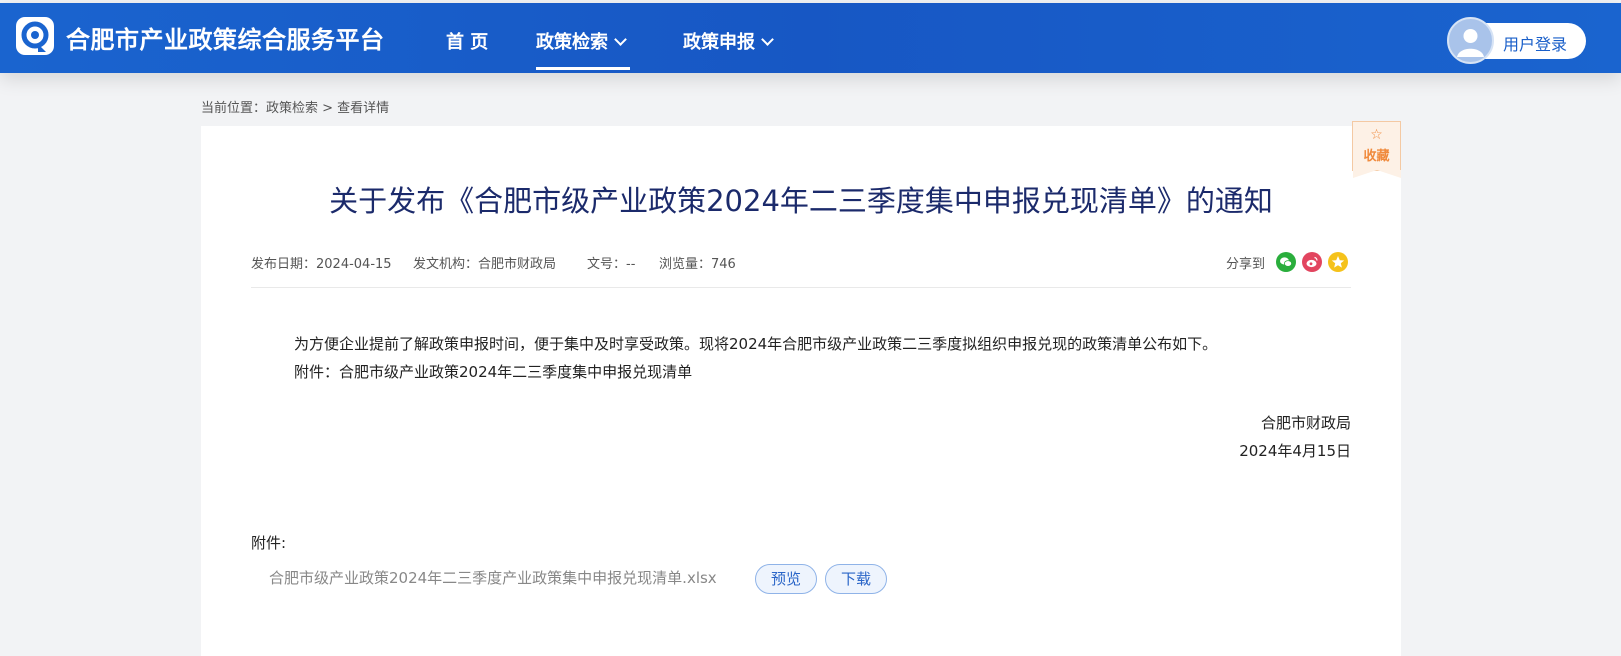 This screenshot has height=656, width=1621. I want to click on nav-home-label: 首 页, so click(467, 42).